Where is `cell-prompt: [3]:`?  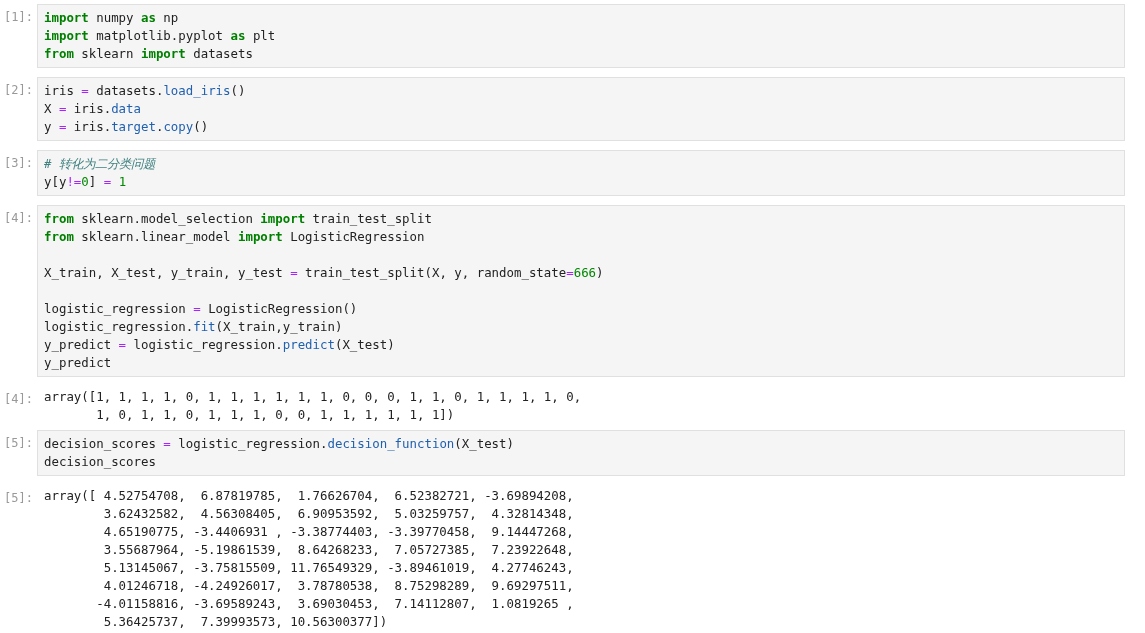
cell-prompt: [3]: is located at coordinates (19, 163).